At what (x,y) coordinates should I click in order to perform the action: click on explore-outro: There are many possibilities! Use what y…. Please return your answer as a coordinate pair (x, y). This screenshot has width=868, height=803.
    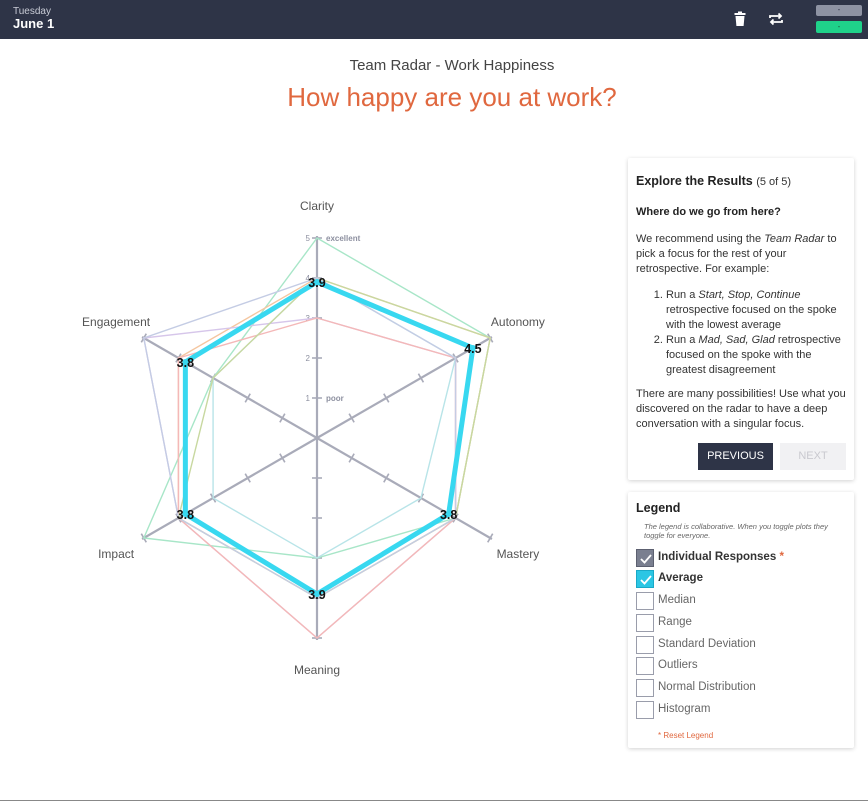
    Looking at the image, I should click on (741, 409).